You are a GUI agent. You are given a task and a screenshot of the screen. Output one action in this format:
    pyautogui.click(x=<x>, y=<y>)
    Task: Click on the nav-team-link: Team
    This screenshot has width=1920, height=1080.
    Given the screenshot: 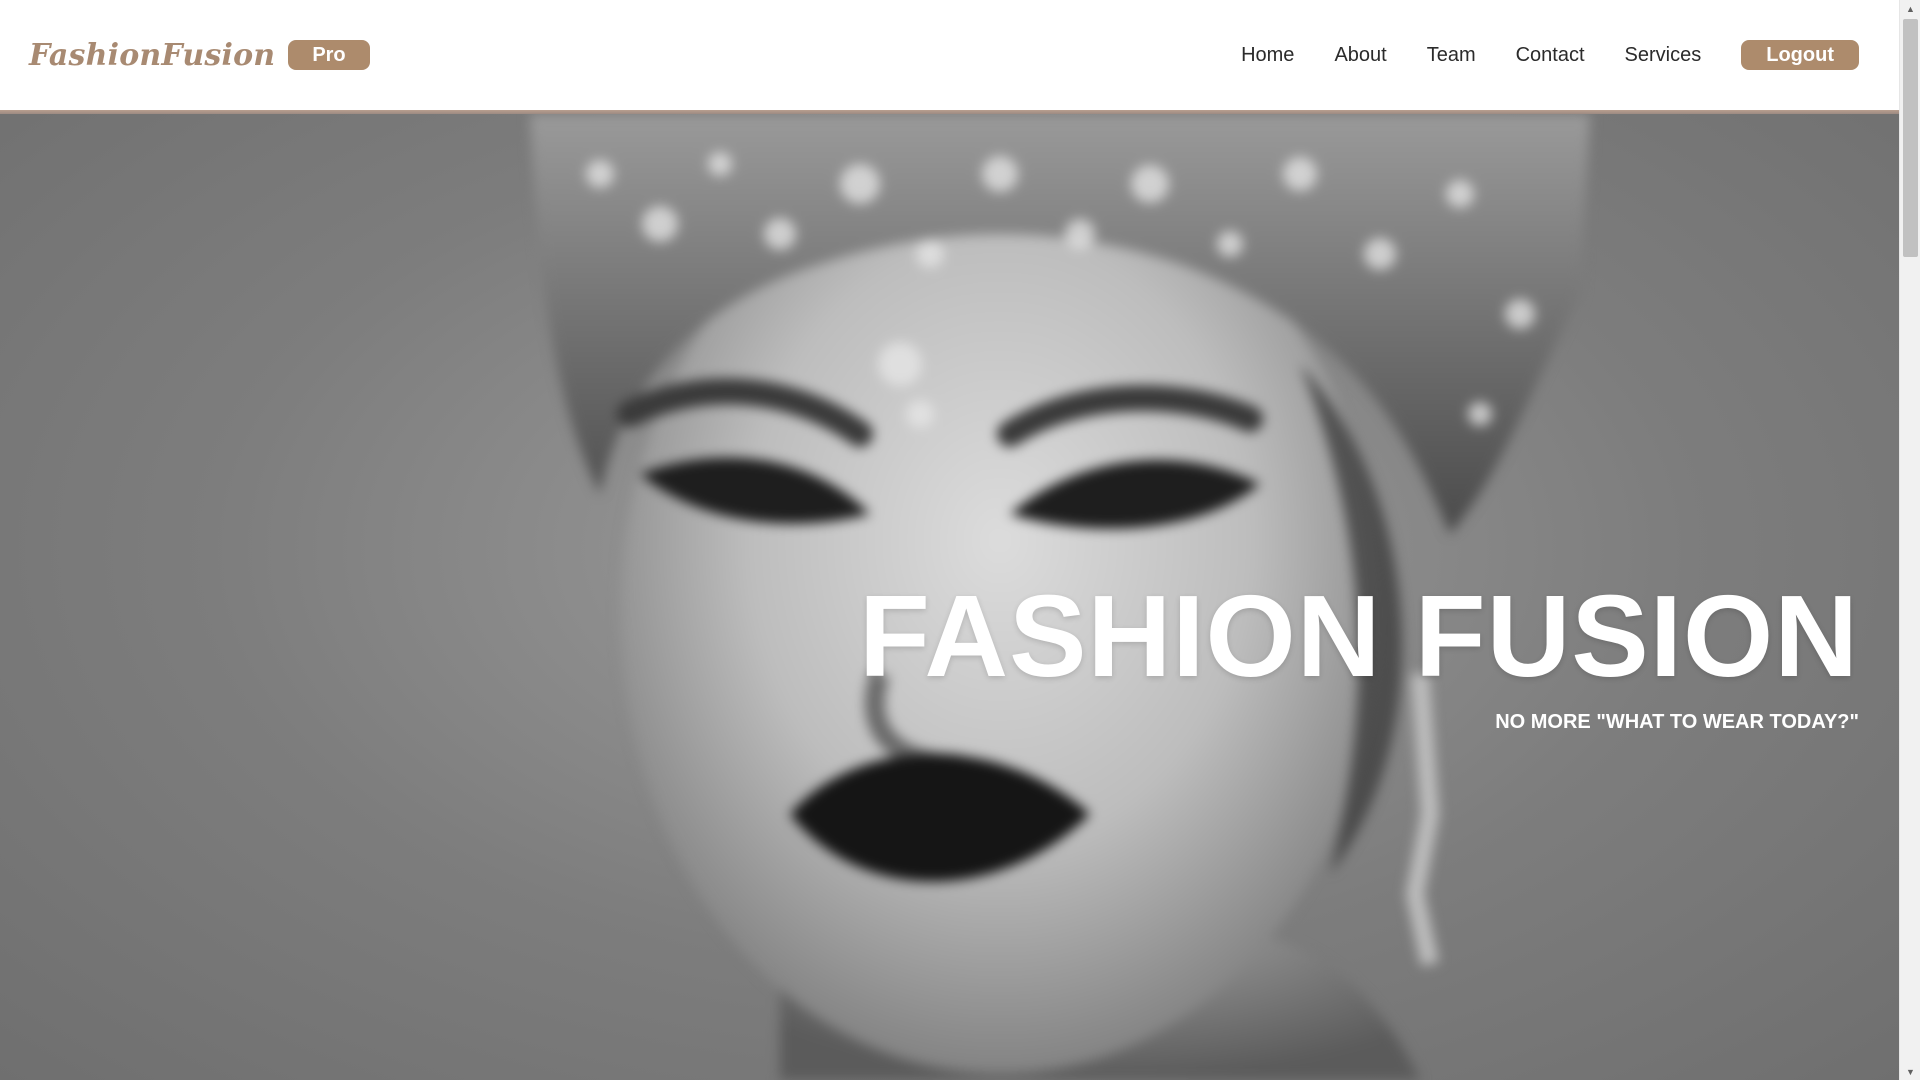 What is the action you would take?
    pyautogui.click(x=1451, y=55)
    